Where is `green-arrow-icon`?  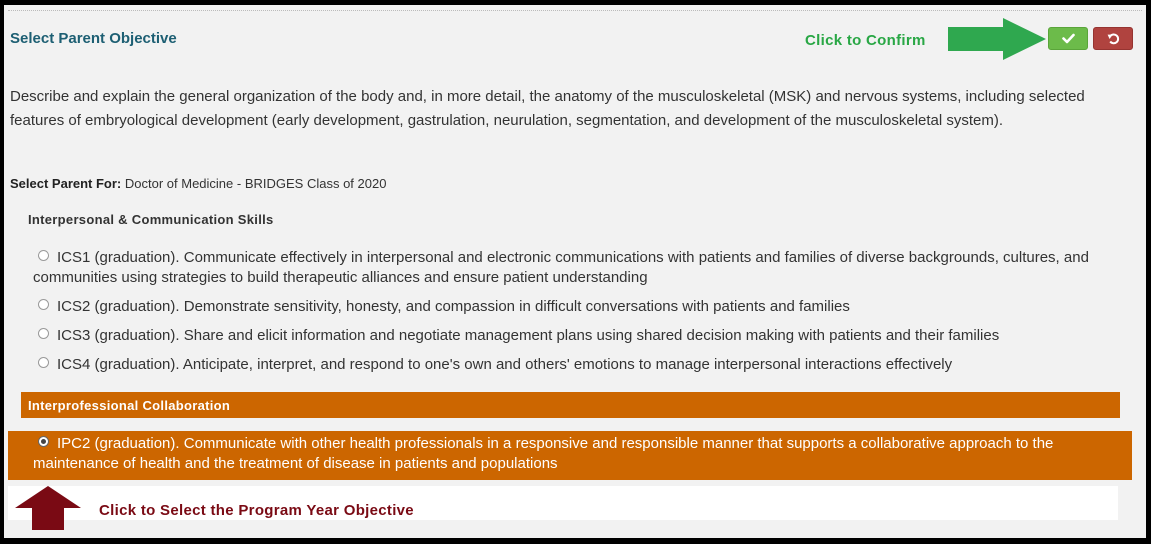
green-arrow-icon is located at coordinates (997, 39).